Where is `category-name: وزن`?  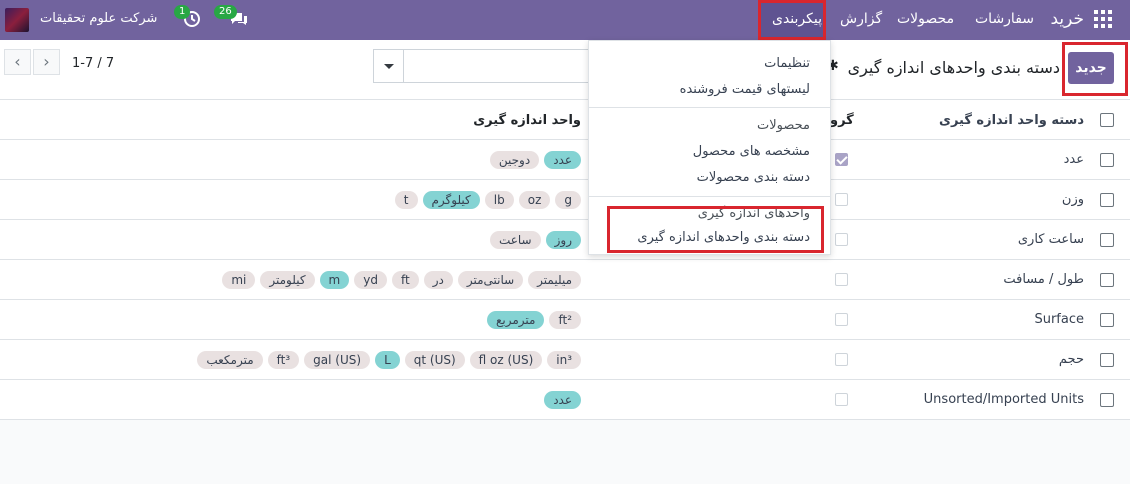 category-name: وزن is located at coordinates (1072, 199).